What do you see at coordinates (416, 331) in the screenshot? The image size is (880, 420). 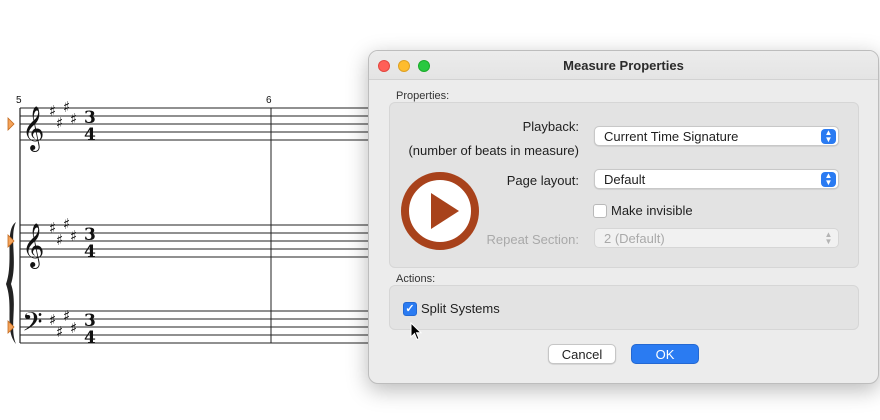 I see `mouse-pointer-icon` at bounding box center [416, 331].